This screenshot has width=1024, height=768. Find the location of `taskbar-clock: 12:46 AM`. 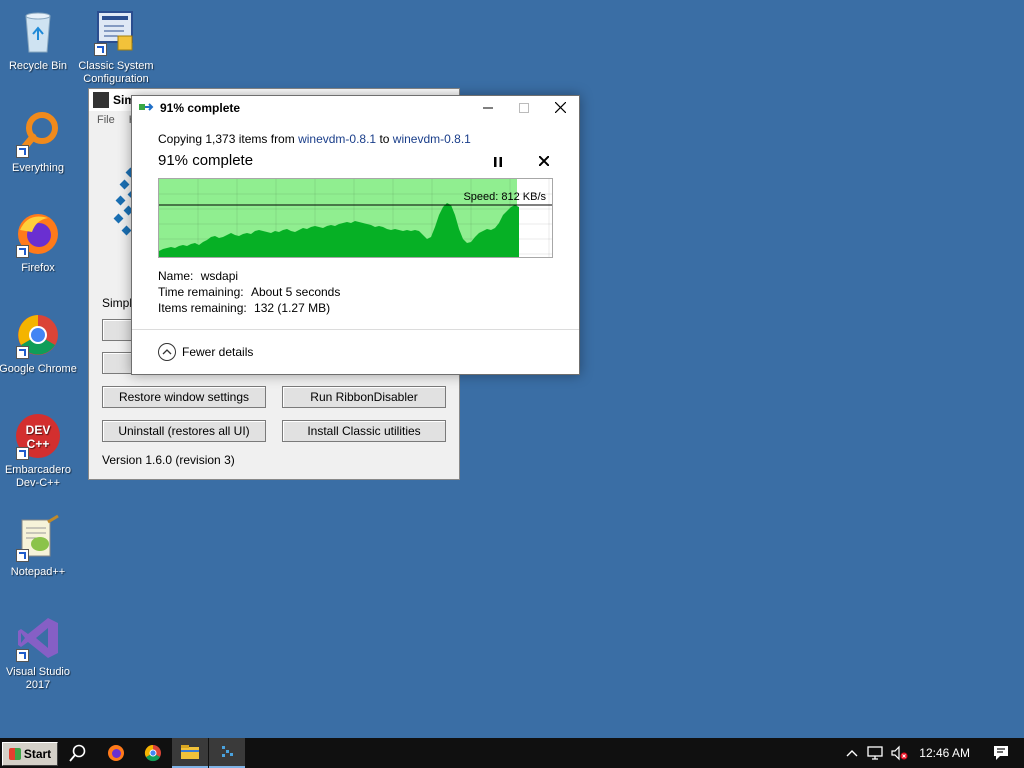

taskbar-clock: 12:46 AM is located at coordinates (944, 753).